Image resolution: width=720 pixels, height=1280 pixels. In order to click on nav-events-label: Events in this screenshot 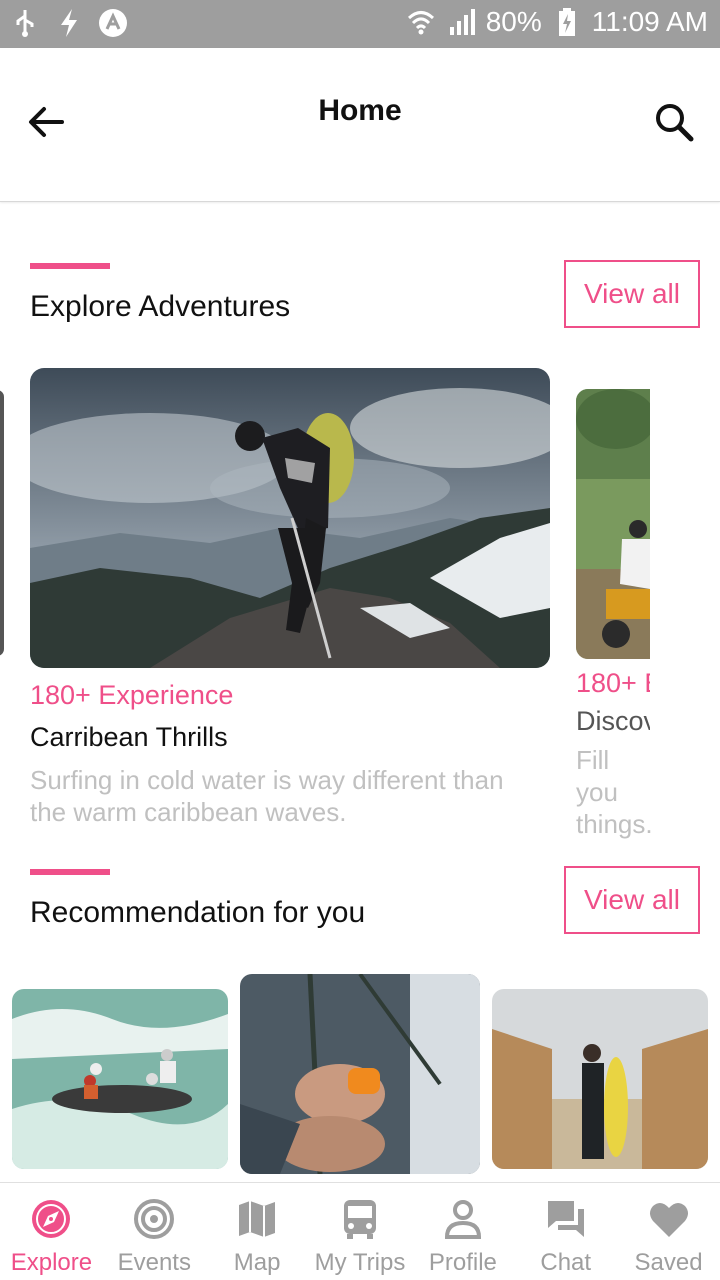, I will do `click(154, 1262)`.